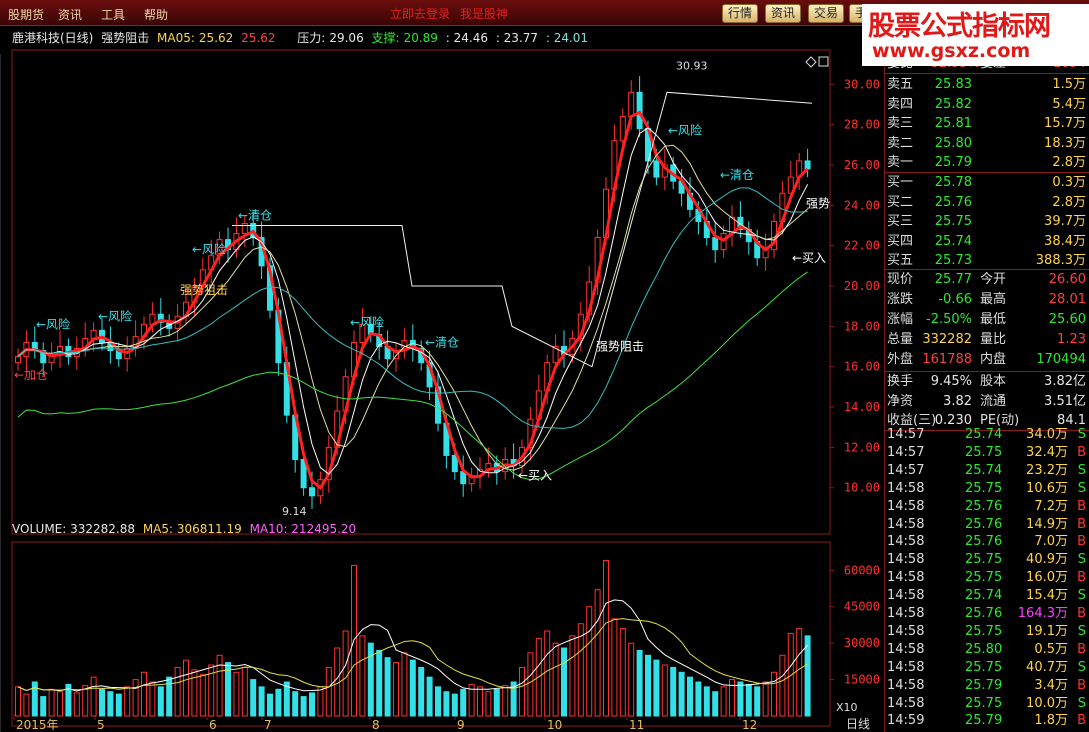 Image resolution: width=1089 pixels, height=732 pixels. What do you see at coordinates (862, 125) in the screenshot?
I see `price-tick-label: 28.00` at bounding box center [862, 125].